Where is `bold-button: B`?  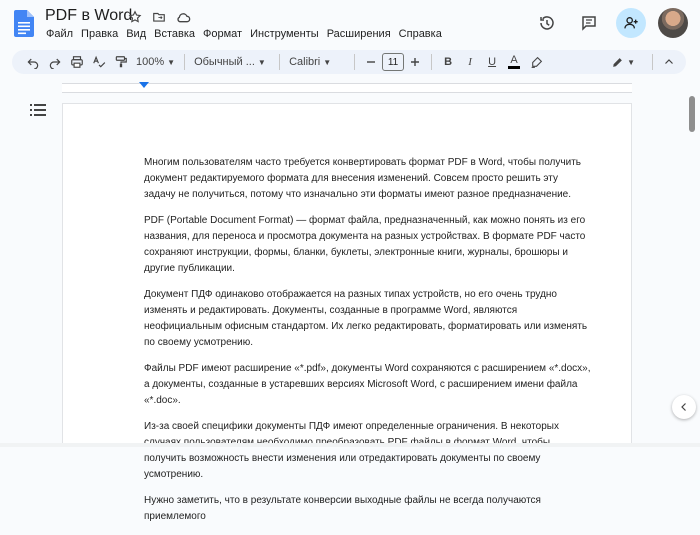
bold-button: B is located at coordinates (448, 62).